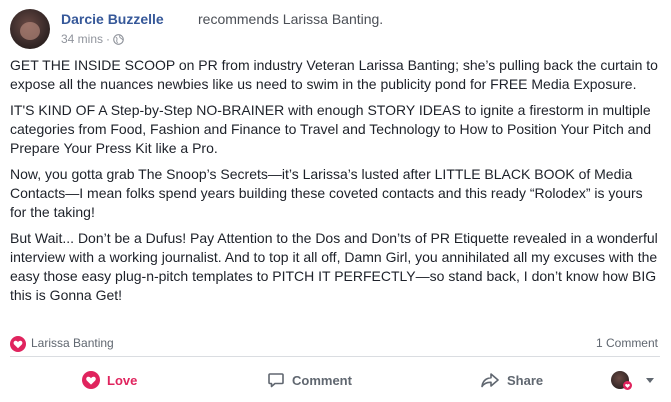 This screenshot has height=402, width=671. Describe the element at coordinates (627, 385) in the screenshot. I see `mini-love-icon` at that location.